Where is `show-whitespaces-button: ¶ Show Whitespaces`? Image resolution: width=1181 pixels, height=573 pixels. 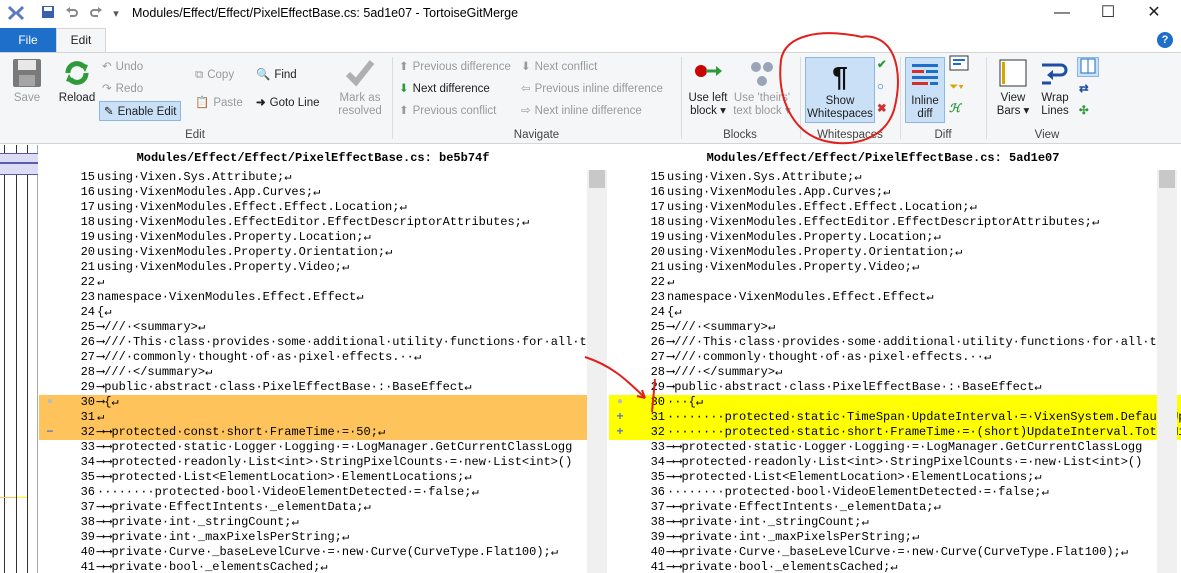 show-whitespaces-button: ¶ Show Whitespaces is located at coordinates (840, 90).